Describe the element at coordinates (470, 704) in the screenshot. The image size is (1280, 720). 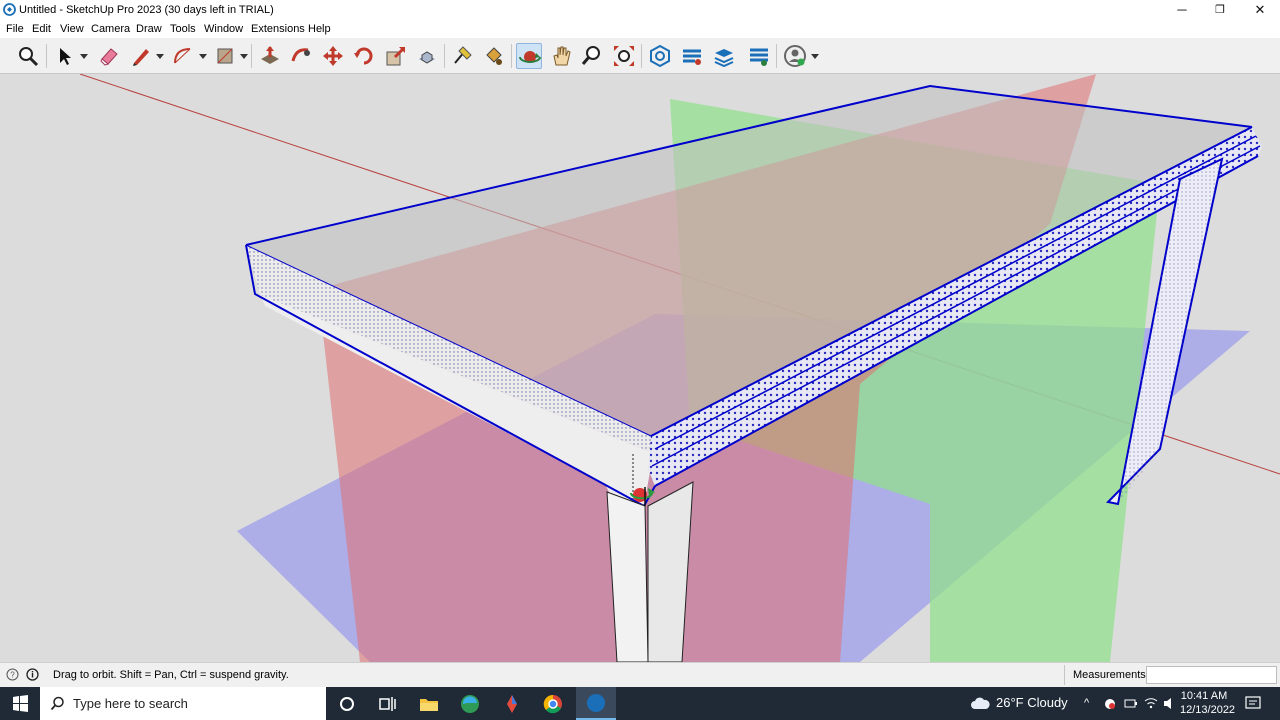
I see `browser-edge-icon` at that location.